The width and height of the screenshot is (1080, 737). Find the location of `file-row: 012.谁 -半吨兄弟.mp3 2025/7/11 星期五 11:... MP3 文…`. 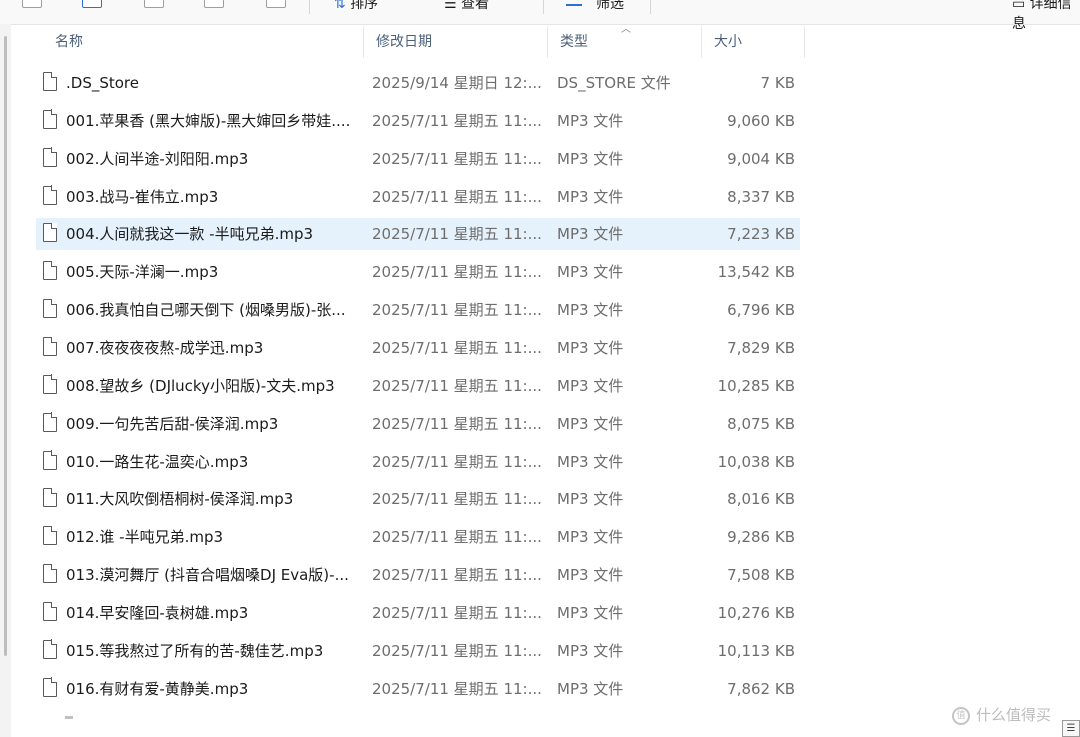

file-row: 012.谁 -半吨兄弟.mp3 2025/7/11 星期五 11:... MP3 文… is located at coordinates (418, 537).